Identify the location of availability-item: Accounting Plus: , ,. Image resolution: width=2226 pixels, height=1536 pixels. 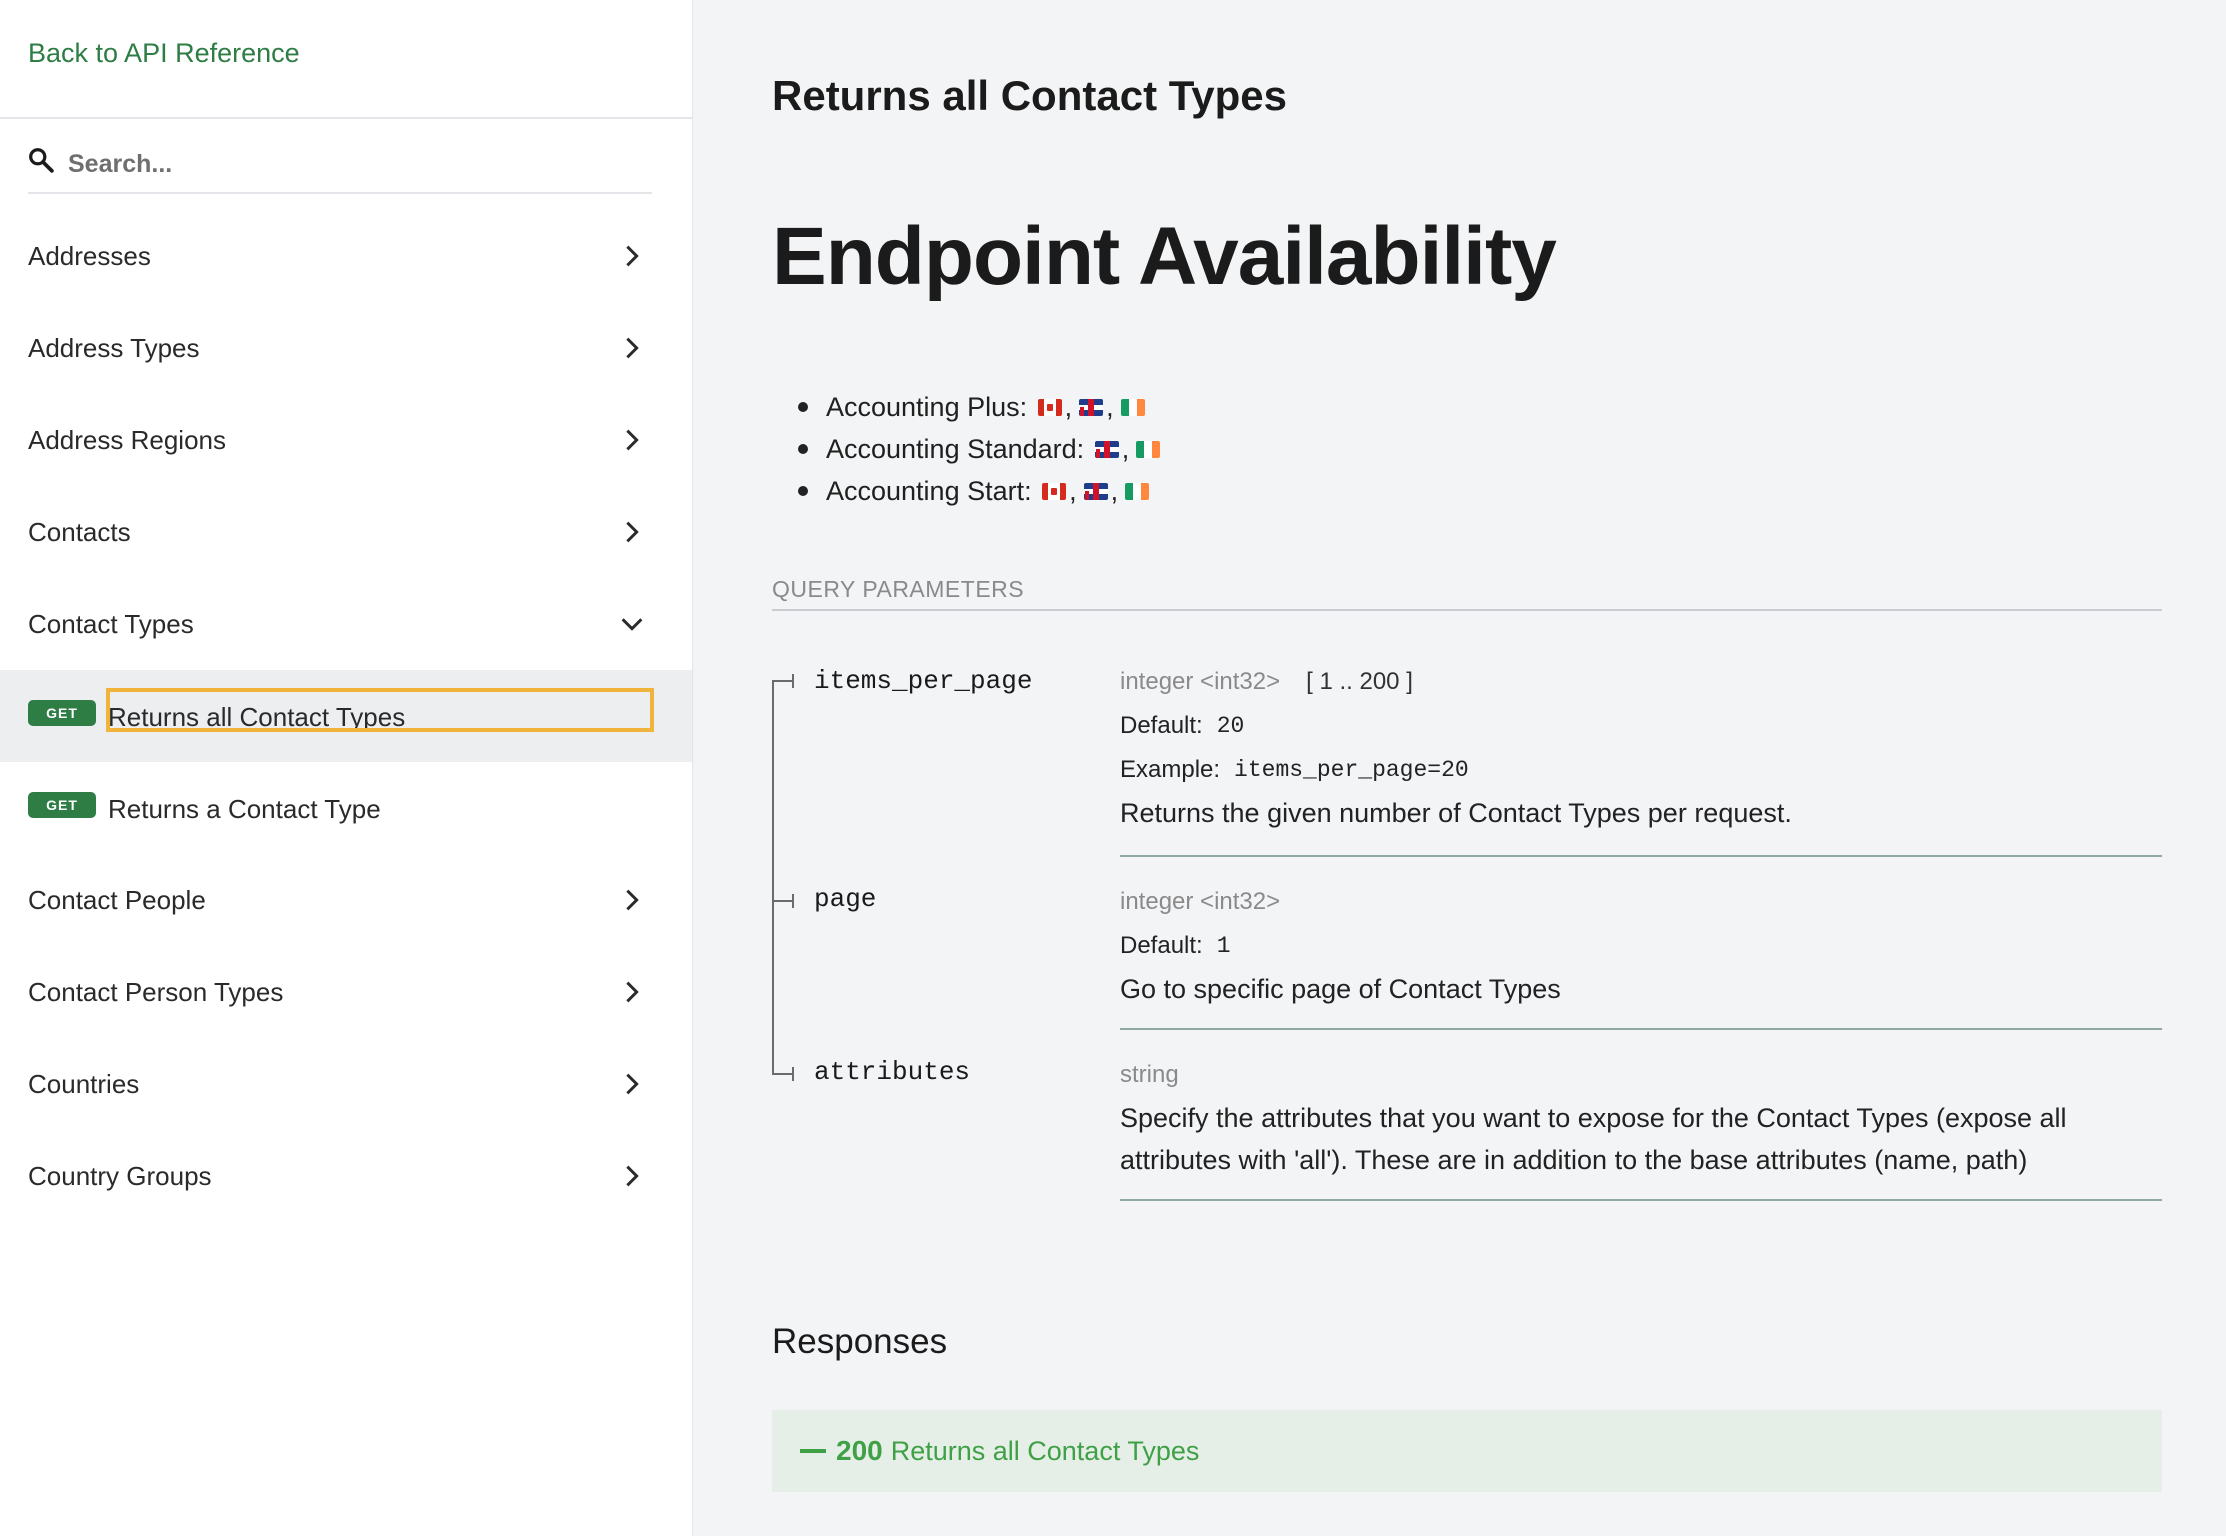
(980, 407).